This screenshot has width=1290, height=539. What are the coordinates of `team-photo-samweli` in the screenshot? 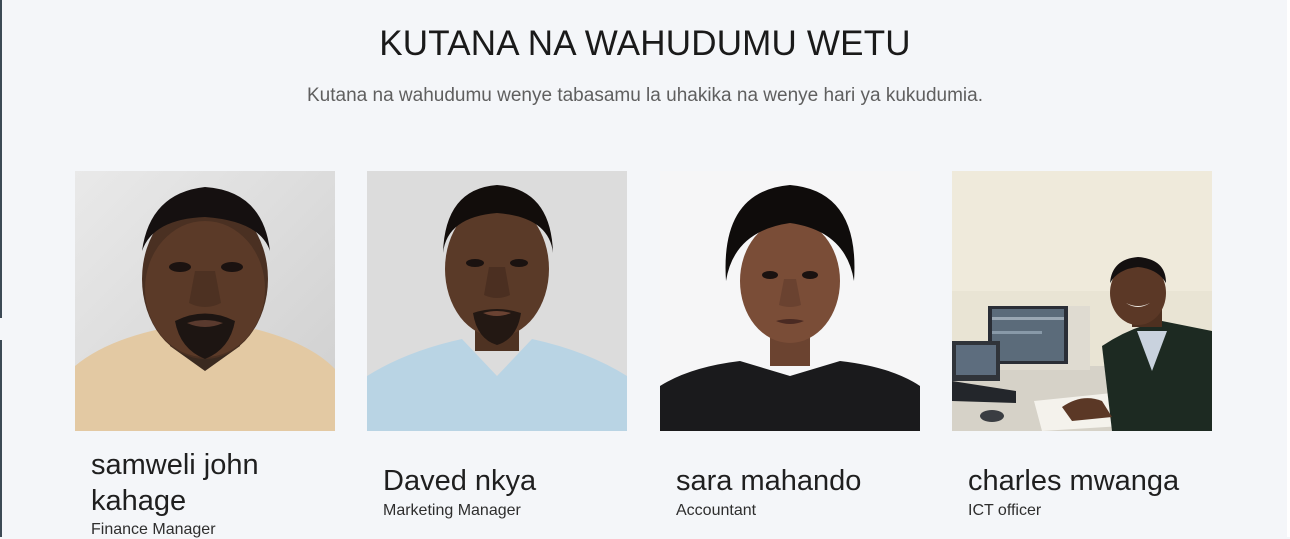 It's located at (205, 301).